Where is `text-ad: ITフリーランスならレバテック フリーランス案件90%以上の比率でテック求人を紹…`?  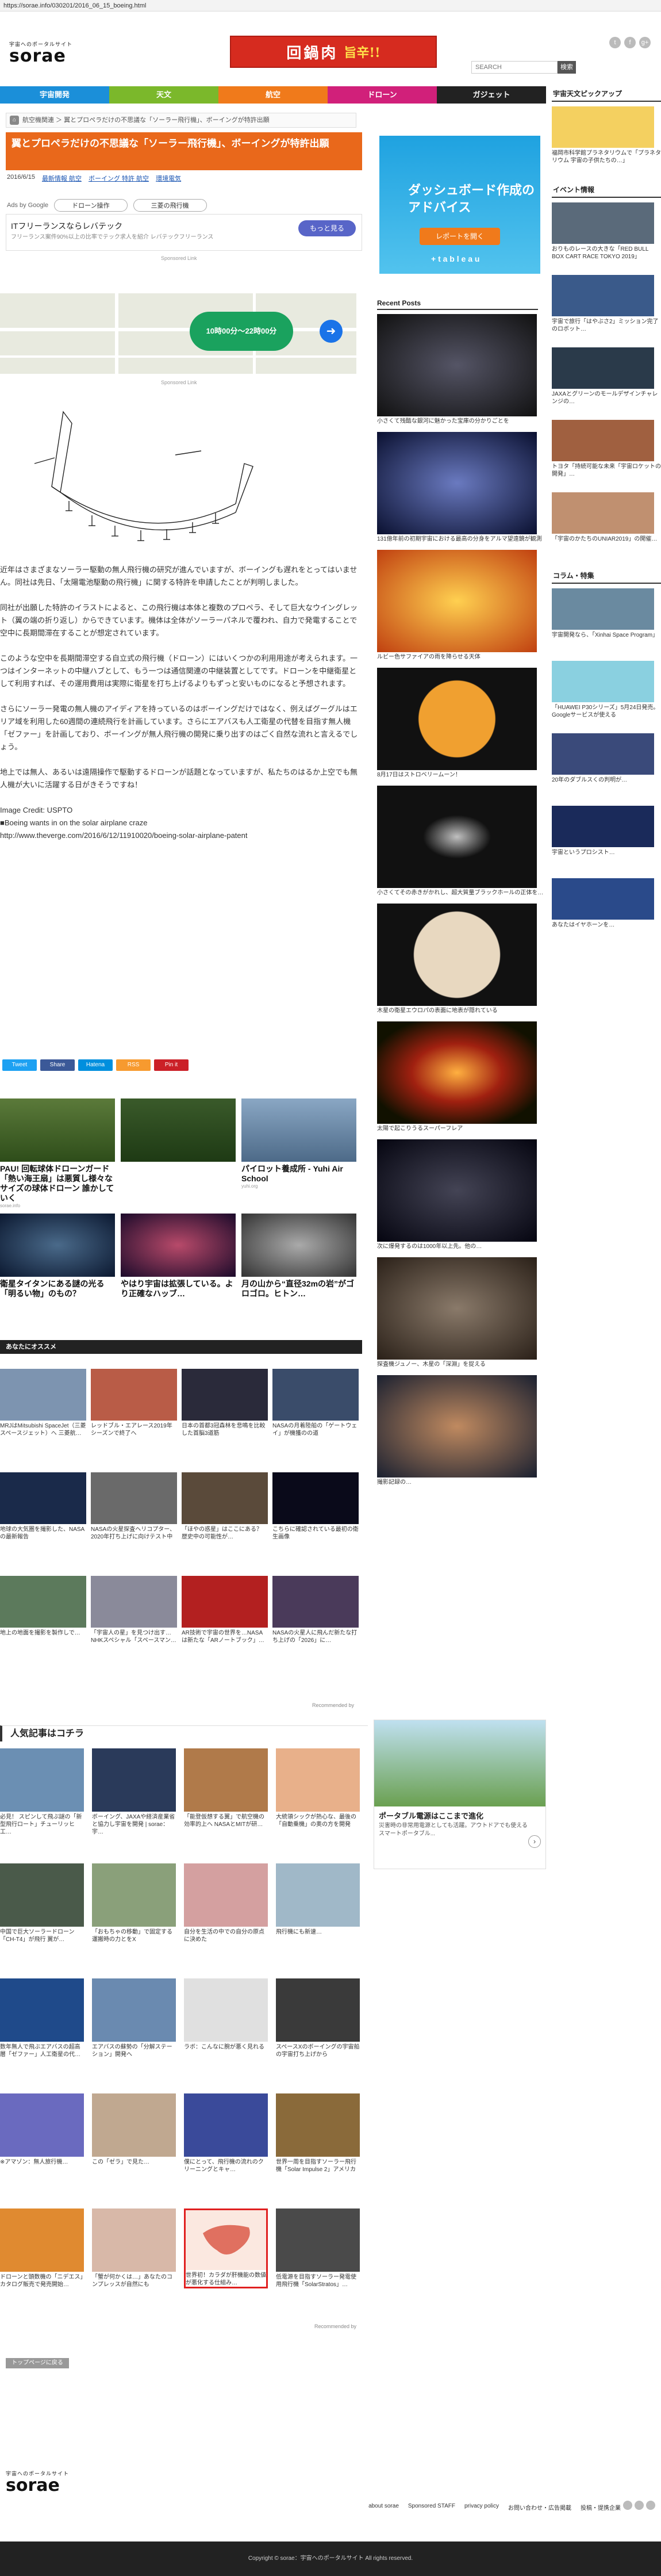 text-ad: ITフリーランスならレバテック フリーランス案件90%以上の比率でテック求人を紹… is located at coordinates (184, 232).